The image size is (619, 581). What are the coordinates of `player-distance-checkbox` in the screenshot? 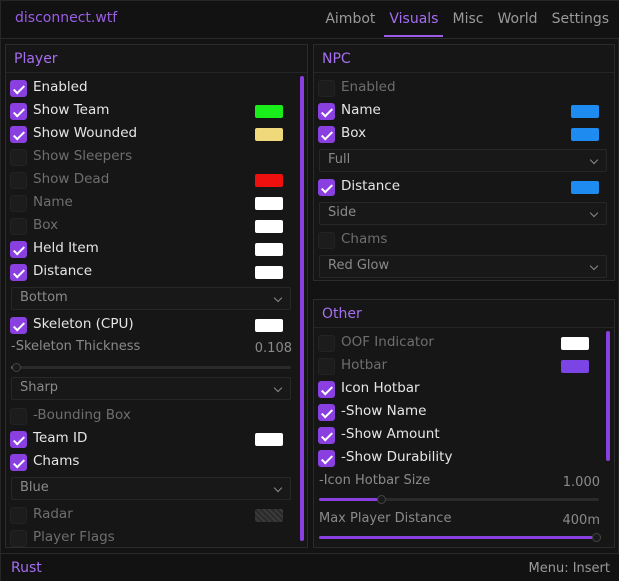 It's located at (18, 272).